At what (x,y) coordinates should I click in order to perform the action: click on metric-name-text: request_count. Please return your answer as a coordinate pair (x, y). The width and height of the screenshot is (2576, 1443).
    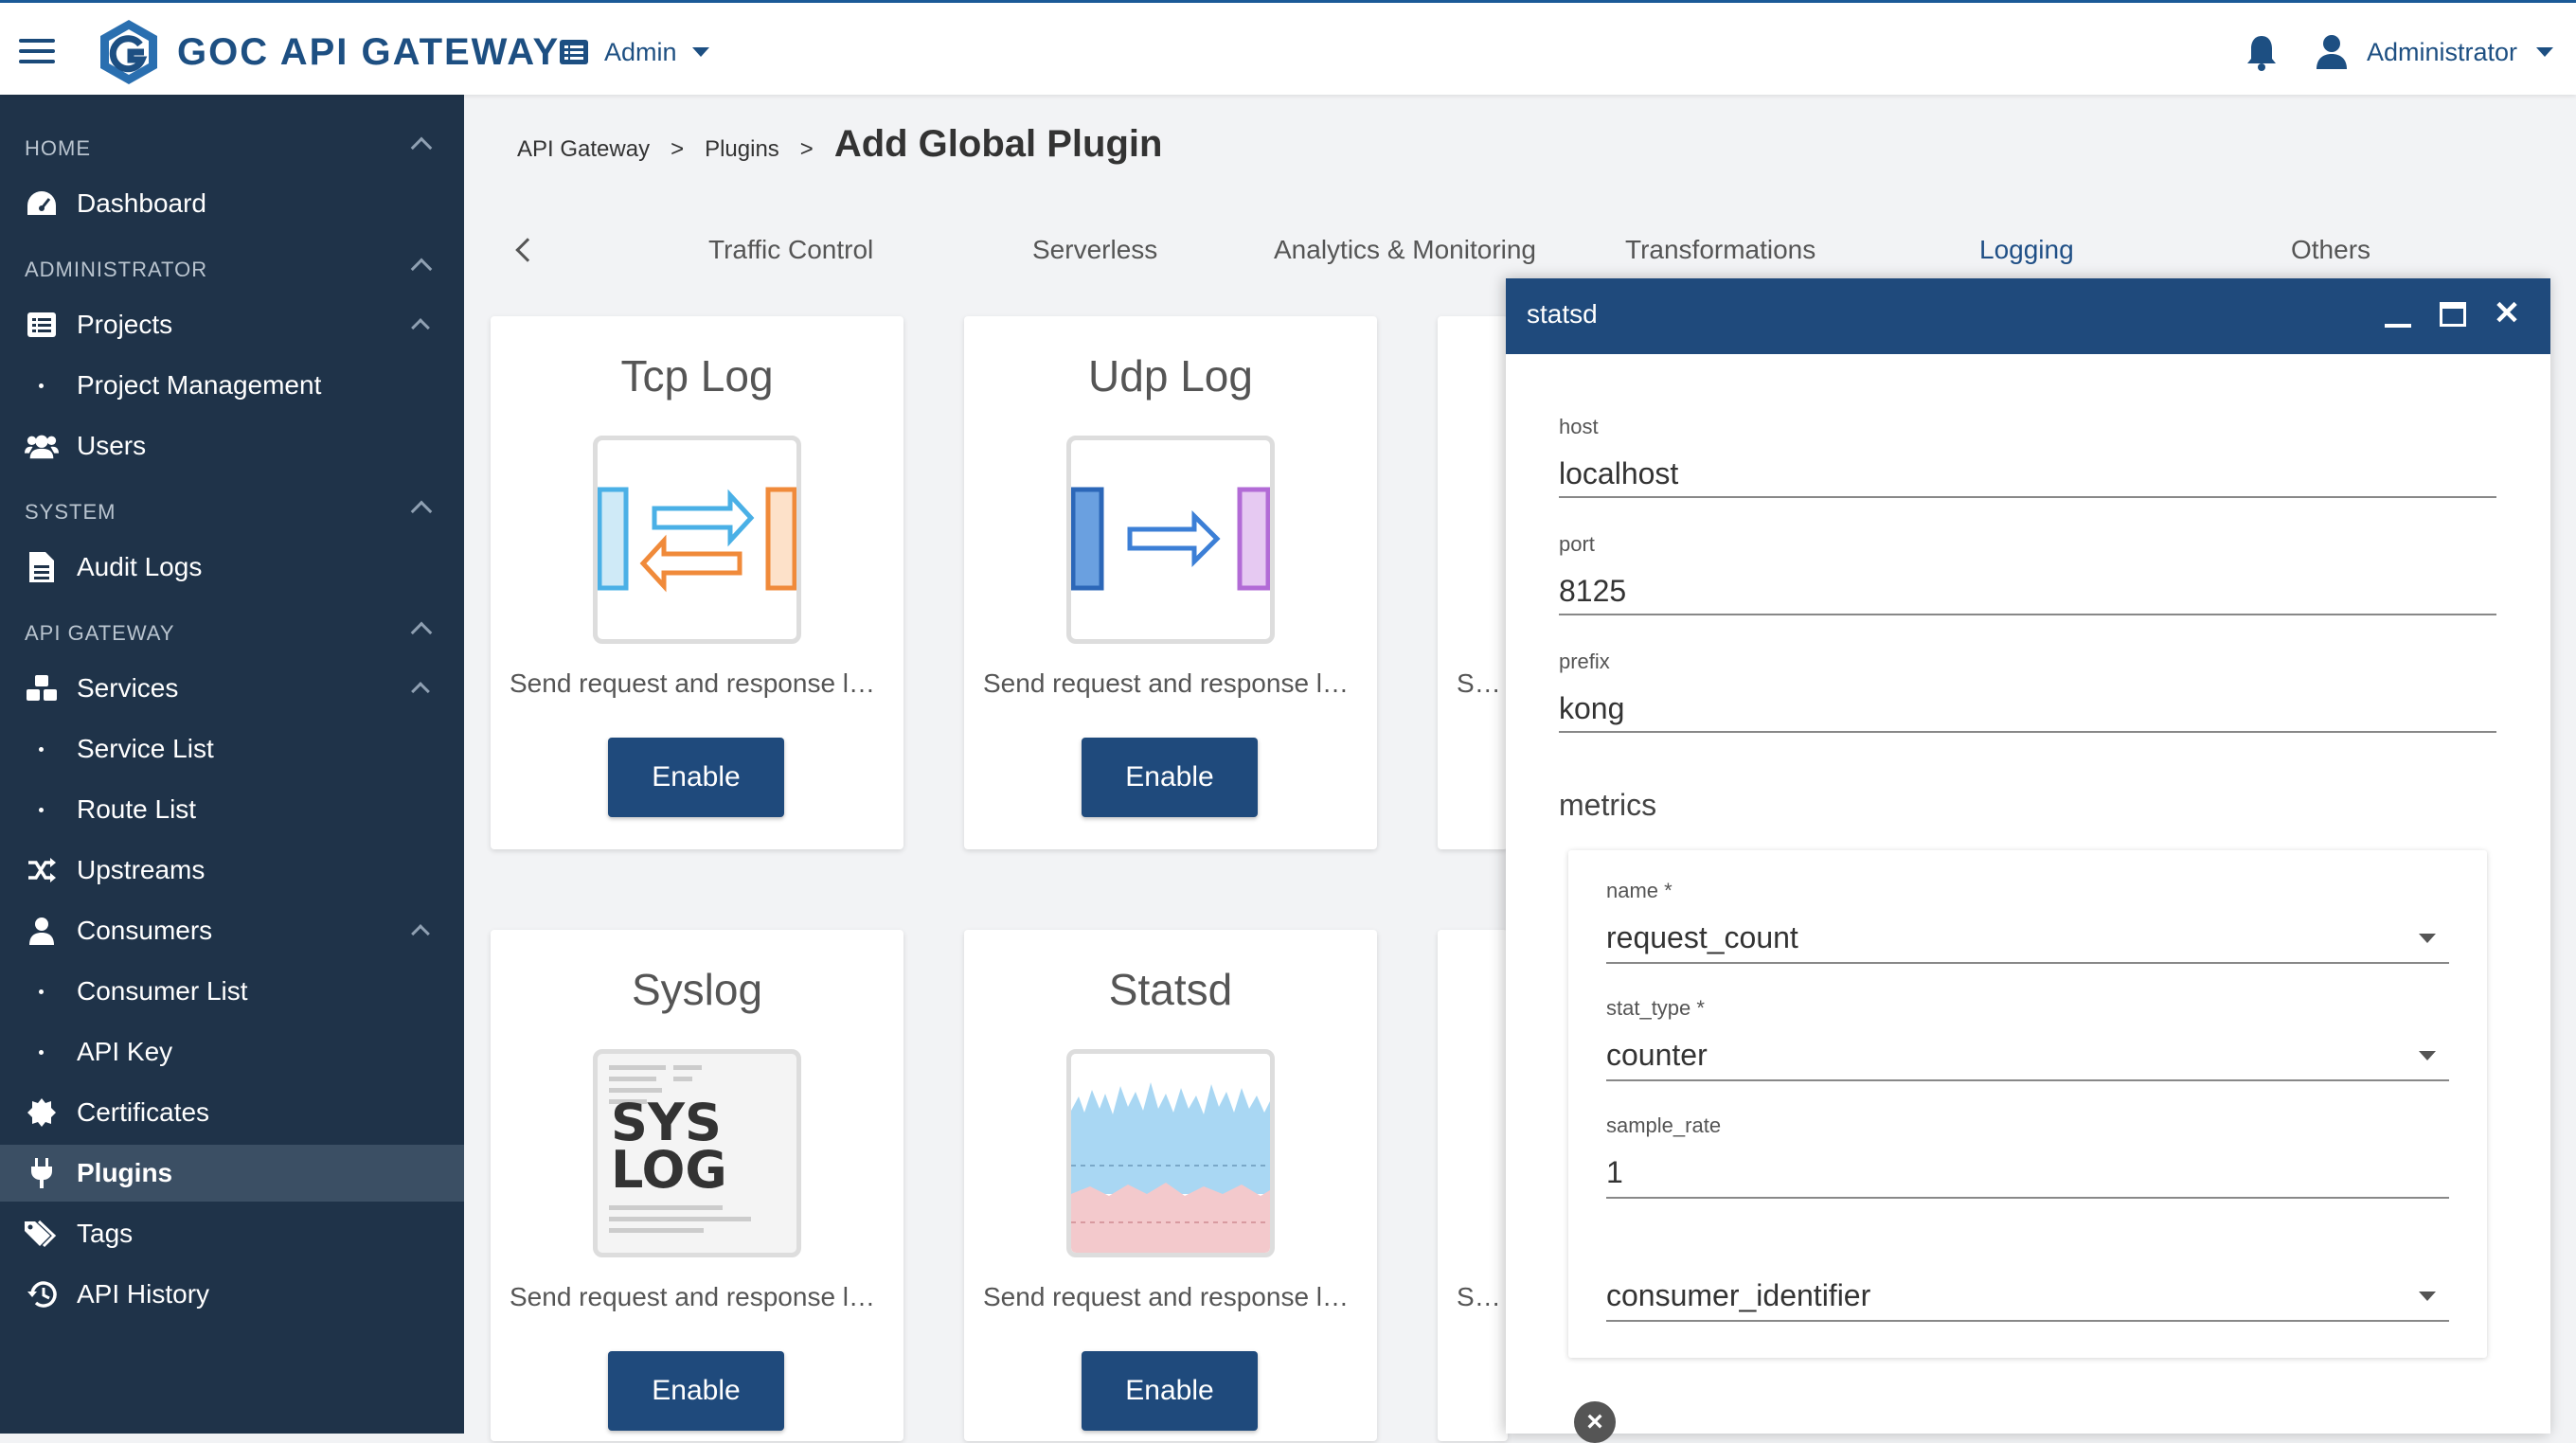
    Looking at the image, I should click on (1702, 937).